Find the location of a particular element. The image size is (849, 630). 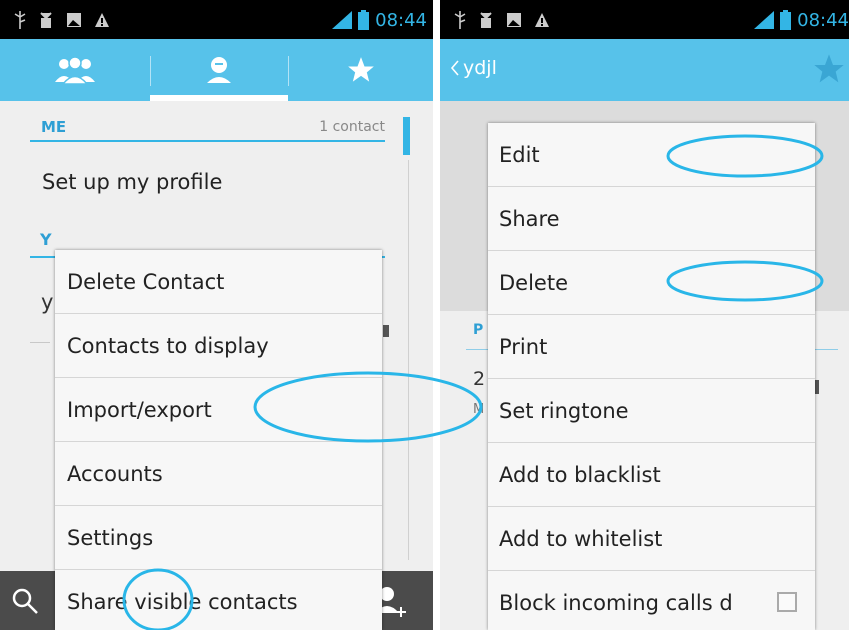

back-button: ydjl is located at coordinates (473, 68).